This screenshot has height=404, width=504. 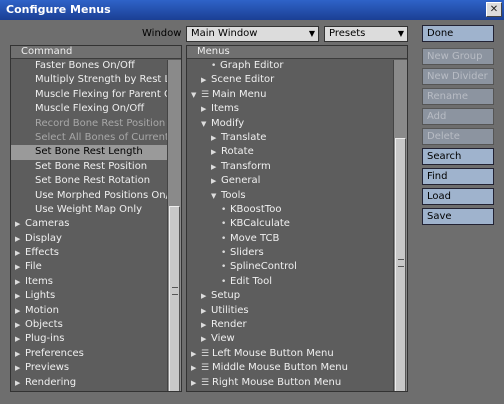 What do you see at coordinates (290, 167) in the screenshot?
I see `menu-tree-item: ▶ Transform` at bounding box center [290, 167].